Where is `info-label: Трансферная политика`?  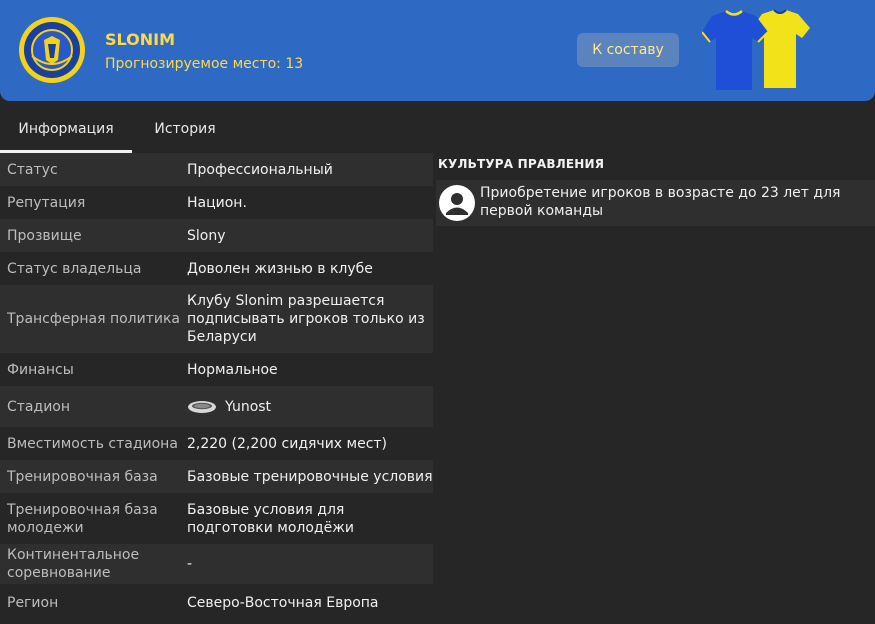
info-label: Трансферная политика is located at coordinates (93, 319).